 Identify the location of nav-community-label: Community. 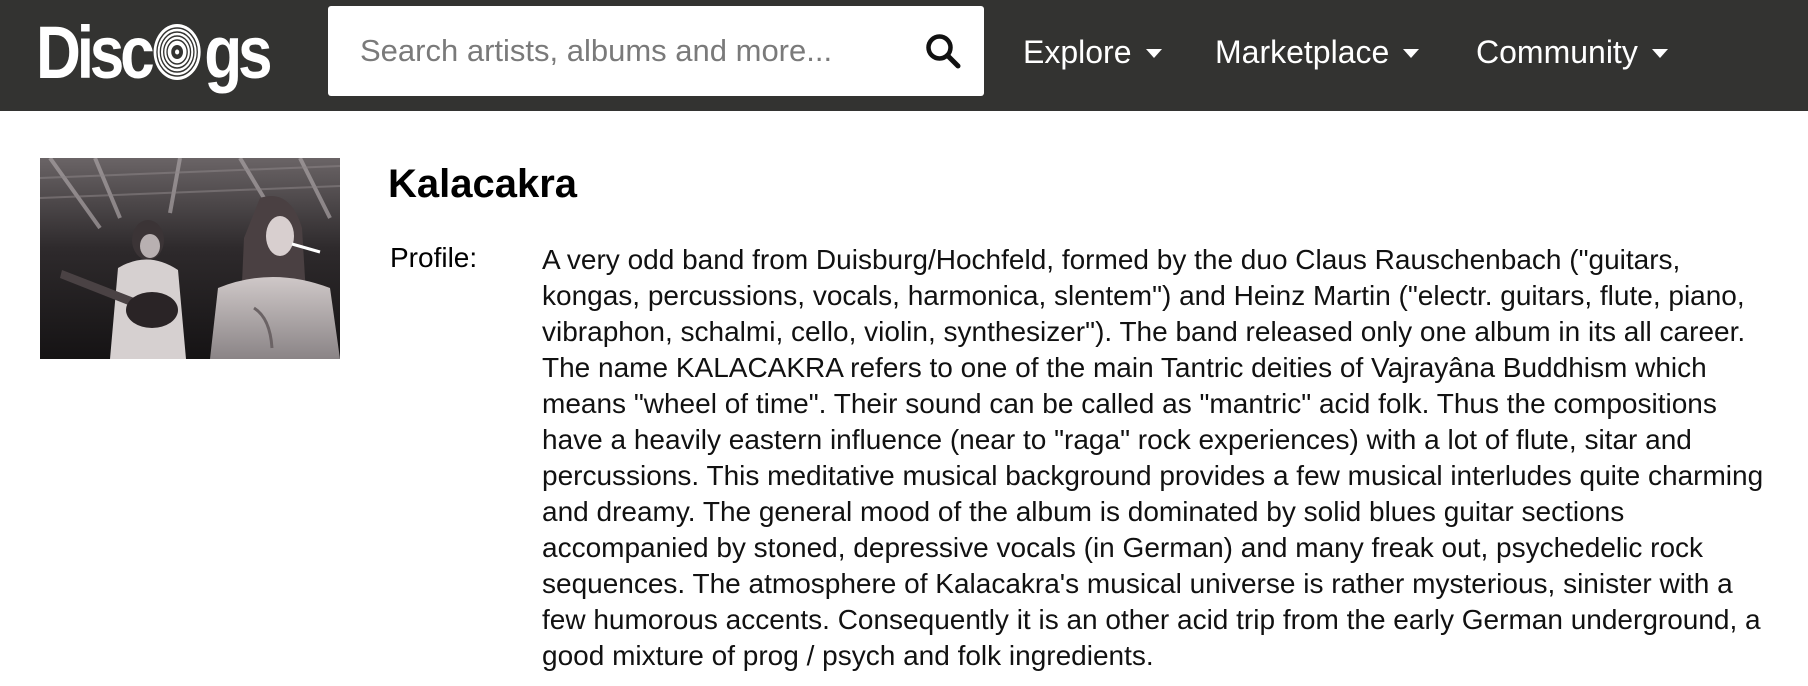
(1557, 51).